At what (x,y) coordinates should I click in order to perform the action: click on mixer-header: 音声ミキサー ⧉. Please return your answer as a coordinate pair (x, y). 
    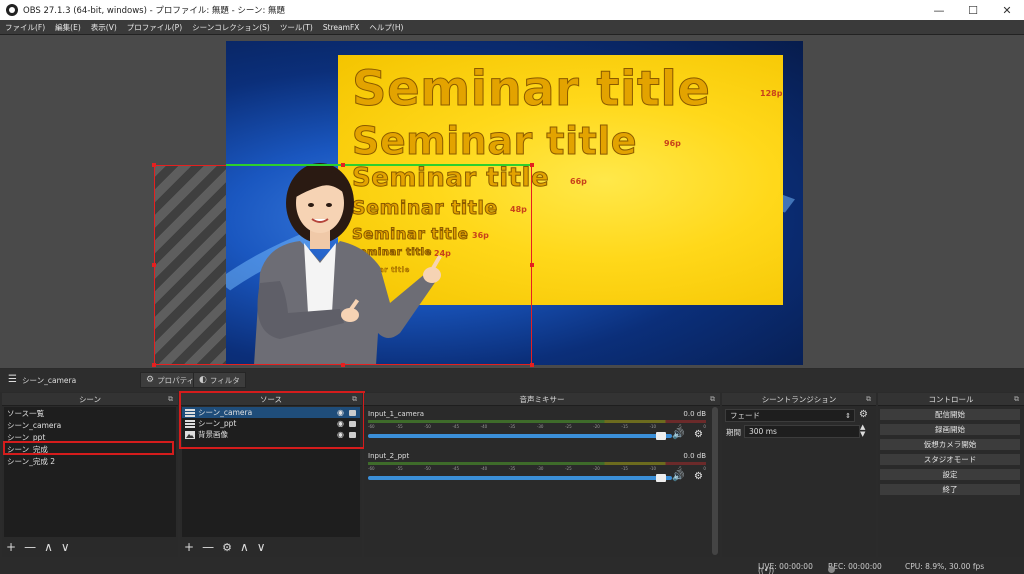
    Looking at the image, I should click on (542, 399).